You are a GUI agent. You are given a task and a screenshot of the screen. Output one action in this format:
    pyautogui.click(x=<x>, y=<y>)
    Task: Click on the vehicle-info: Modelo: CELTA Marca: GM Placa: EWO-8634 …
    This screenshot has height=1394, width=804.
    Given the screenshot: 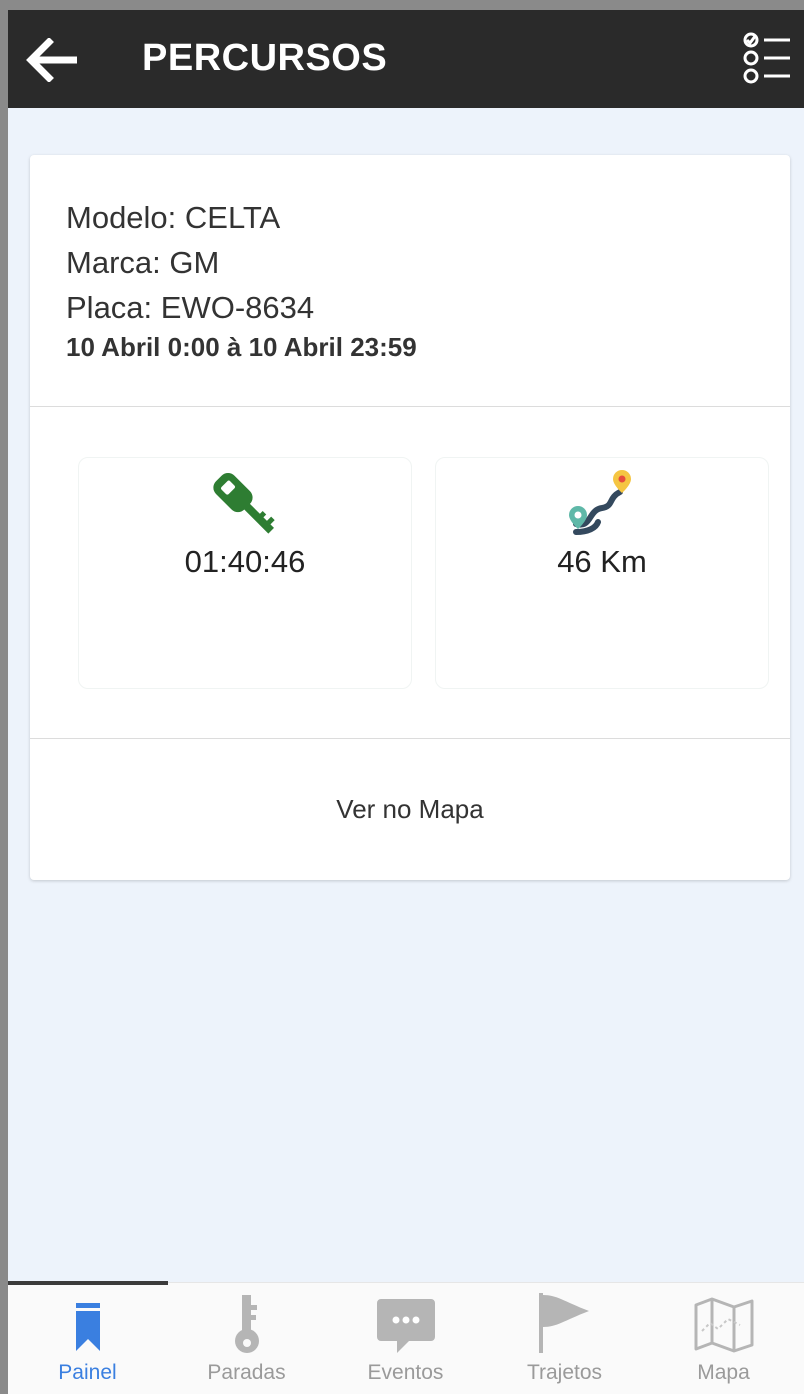 What is the action you would take?
    pyautogui.click(x=241, y=279)
    